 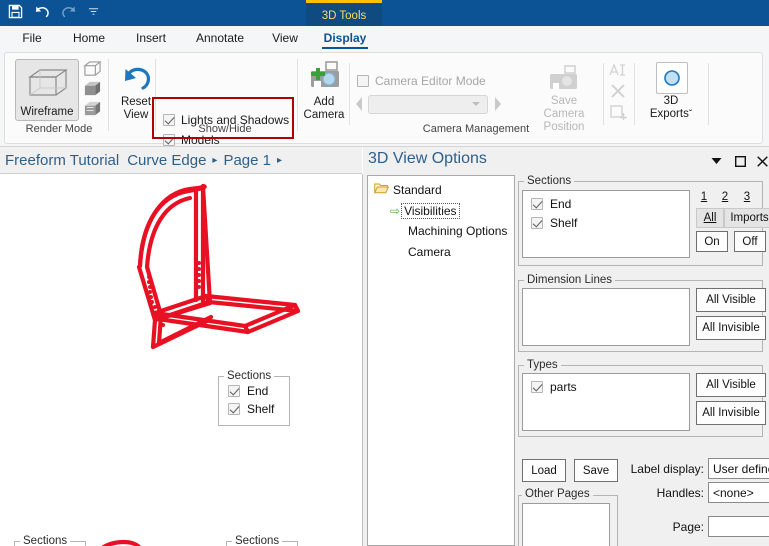 What do you see at coordinates (325, 78) in the screenshot?
I see `add-camera-icon` at bounding box center [325, 78].